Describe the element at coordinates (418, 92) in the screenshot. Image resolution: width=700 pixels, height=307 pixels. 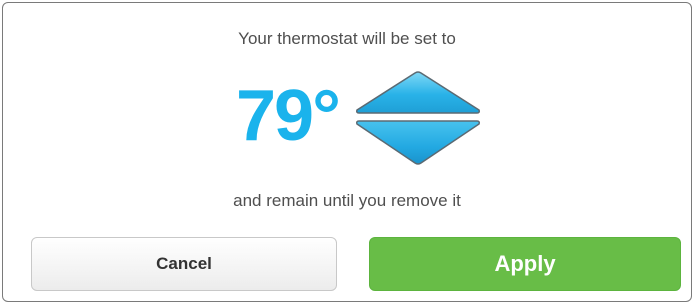
I see `triangle-up-icon` at that location.